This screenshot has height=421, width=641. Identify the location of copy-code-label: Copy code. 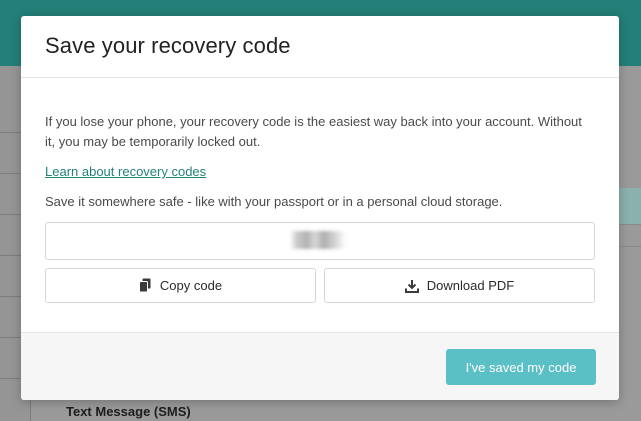
(191, 285).